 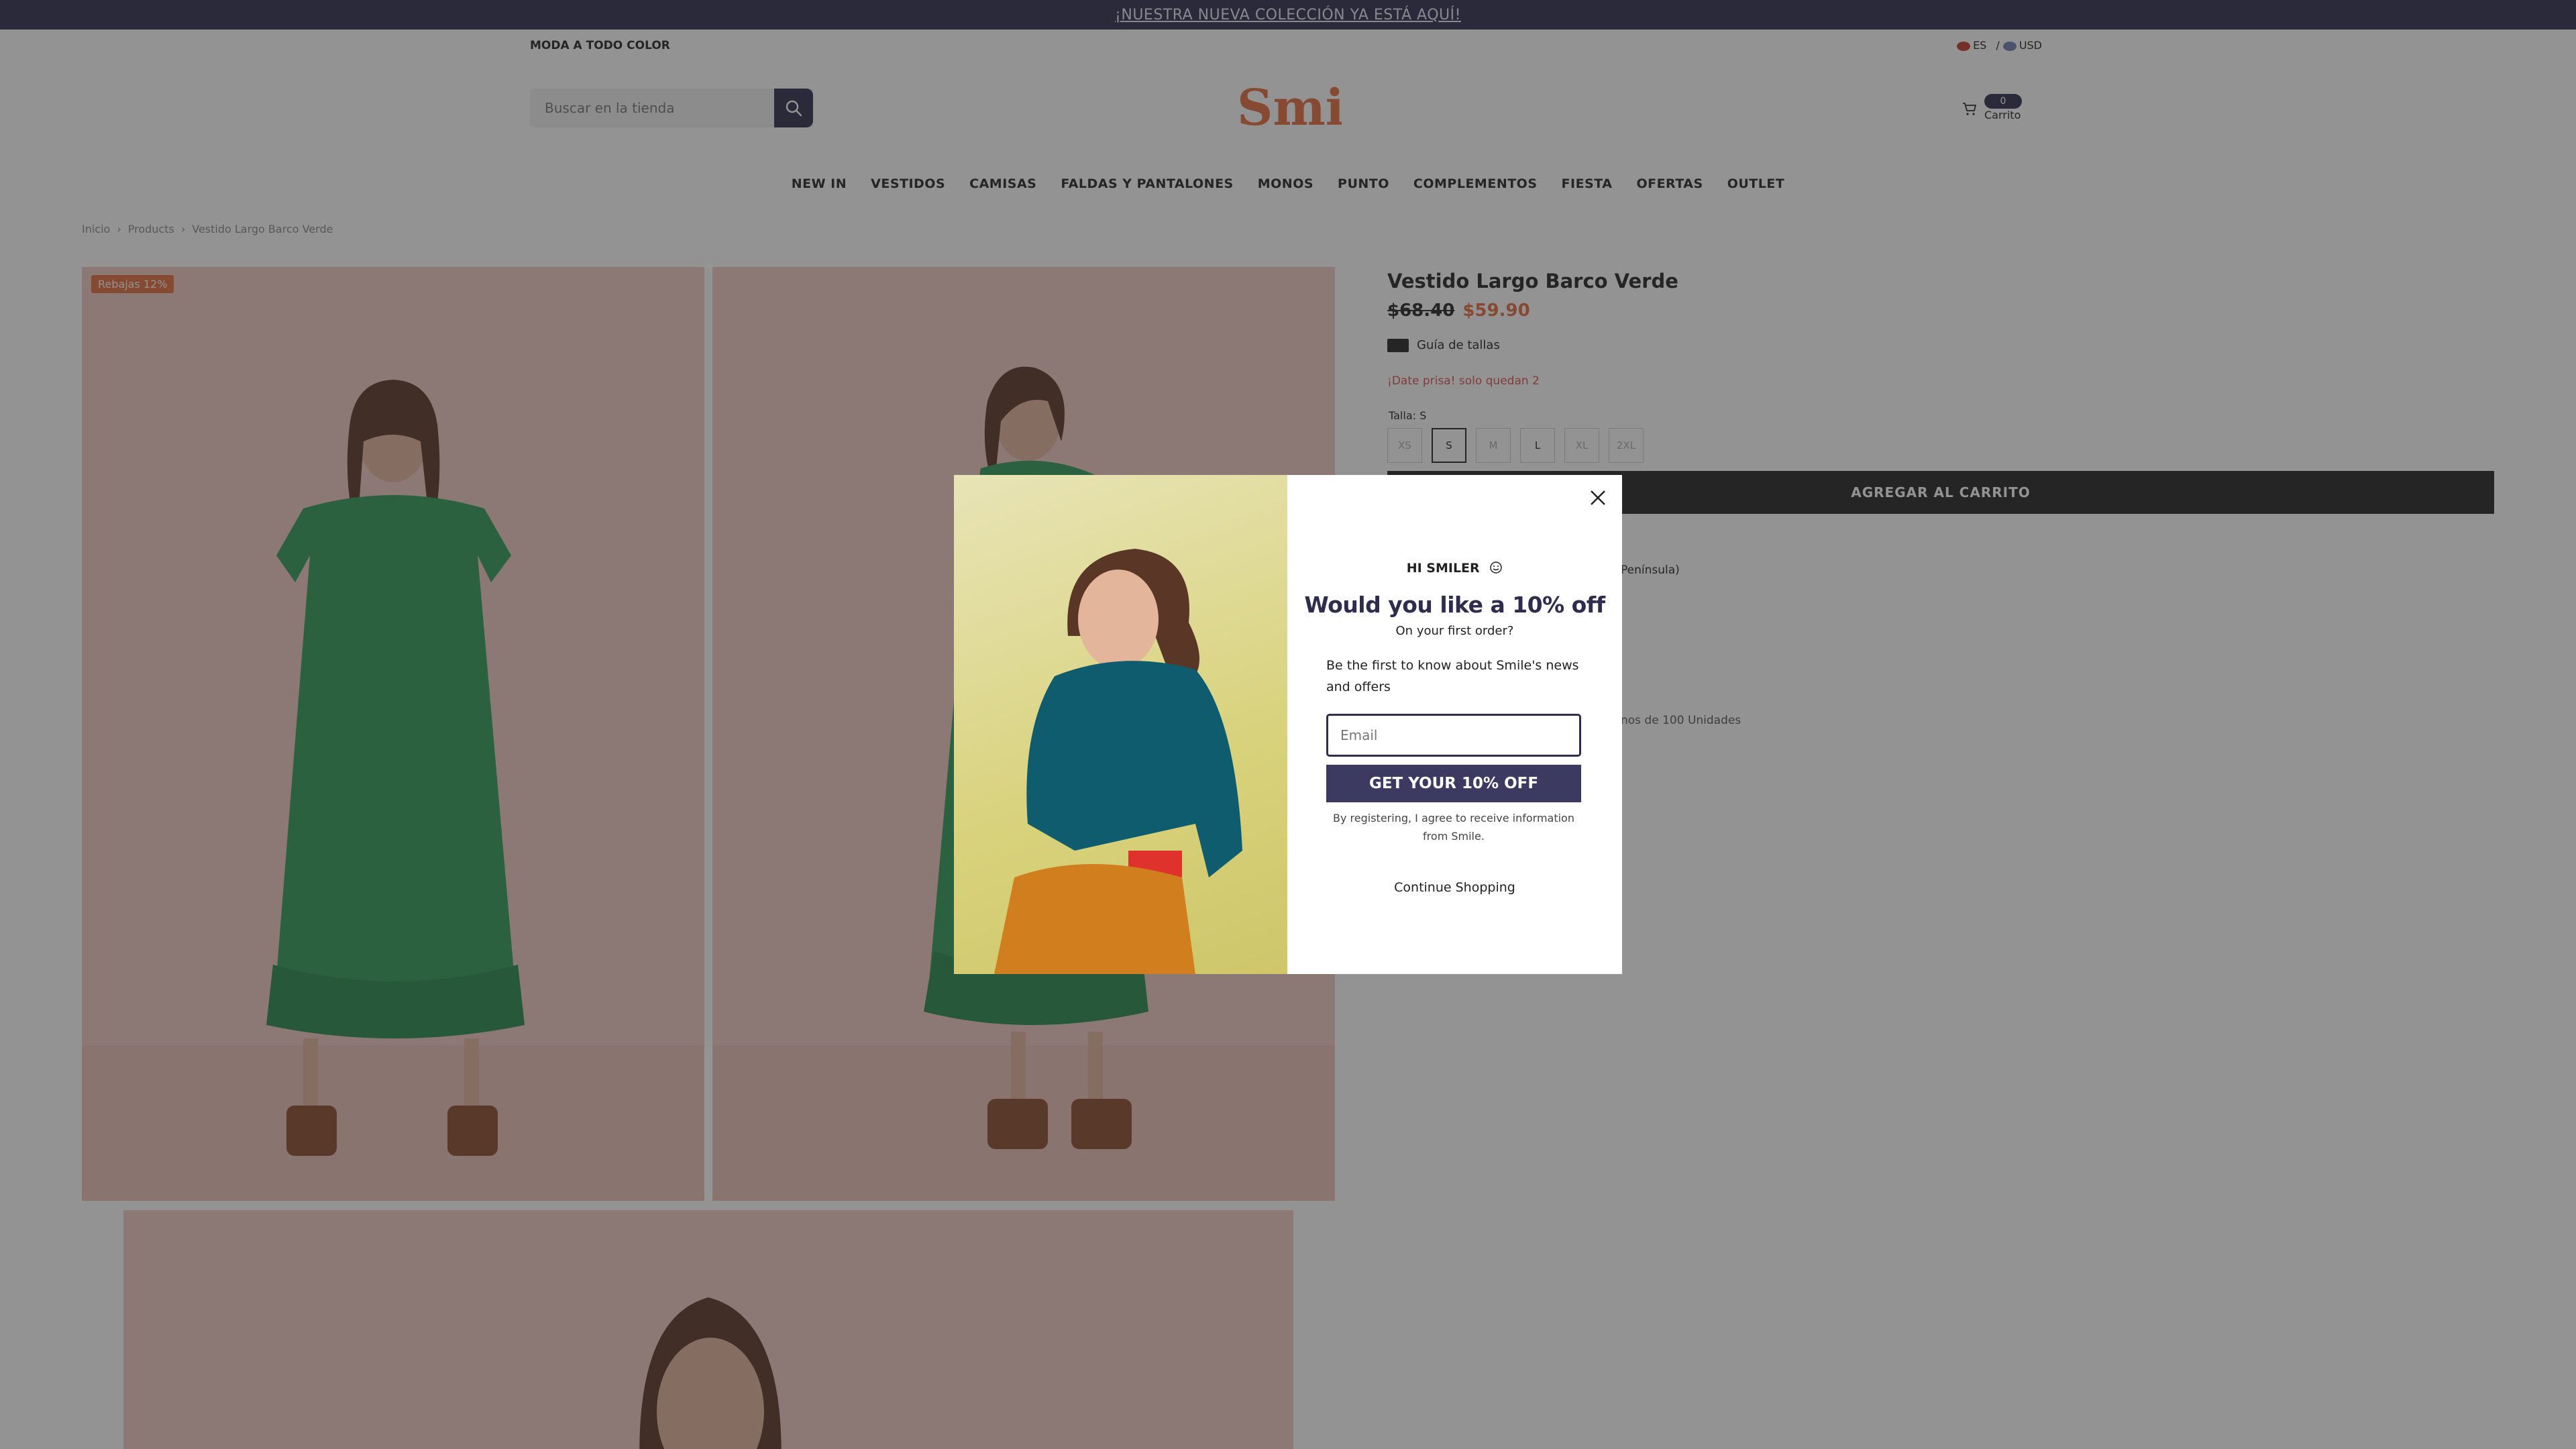 What do you see at coordinates (1118, 761) in the screenshot?
I see `model-photo` at bounding box center [1118, 761].